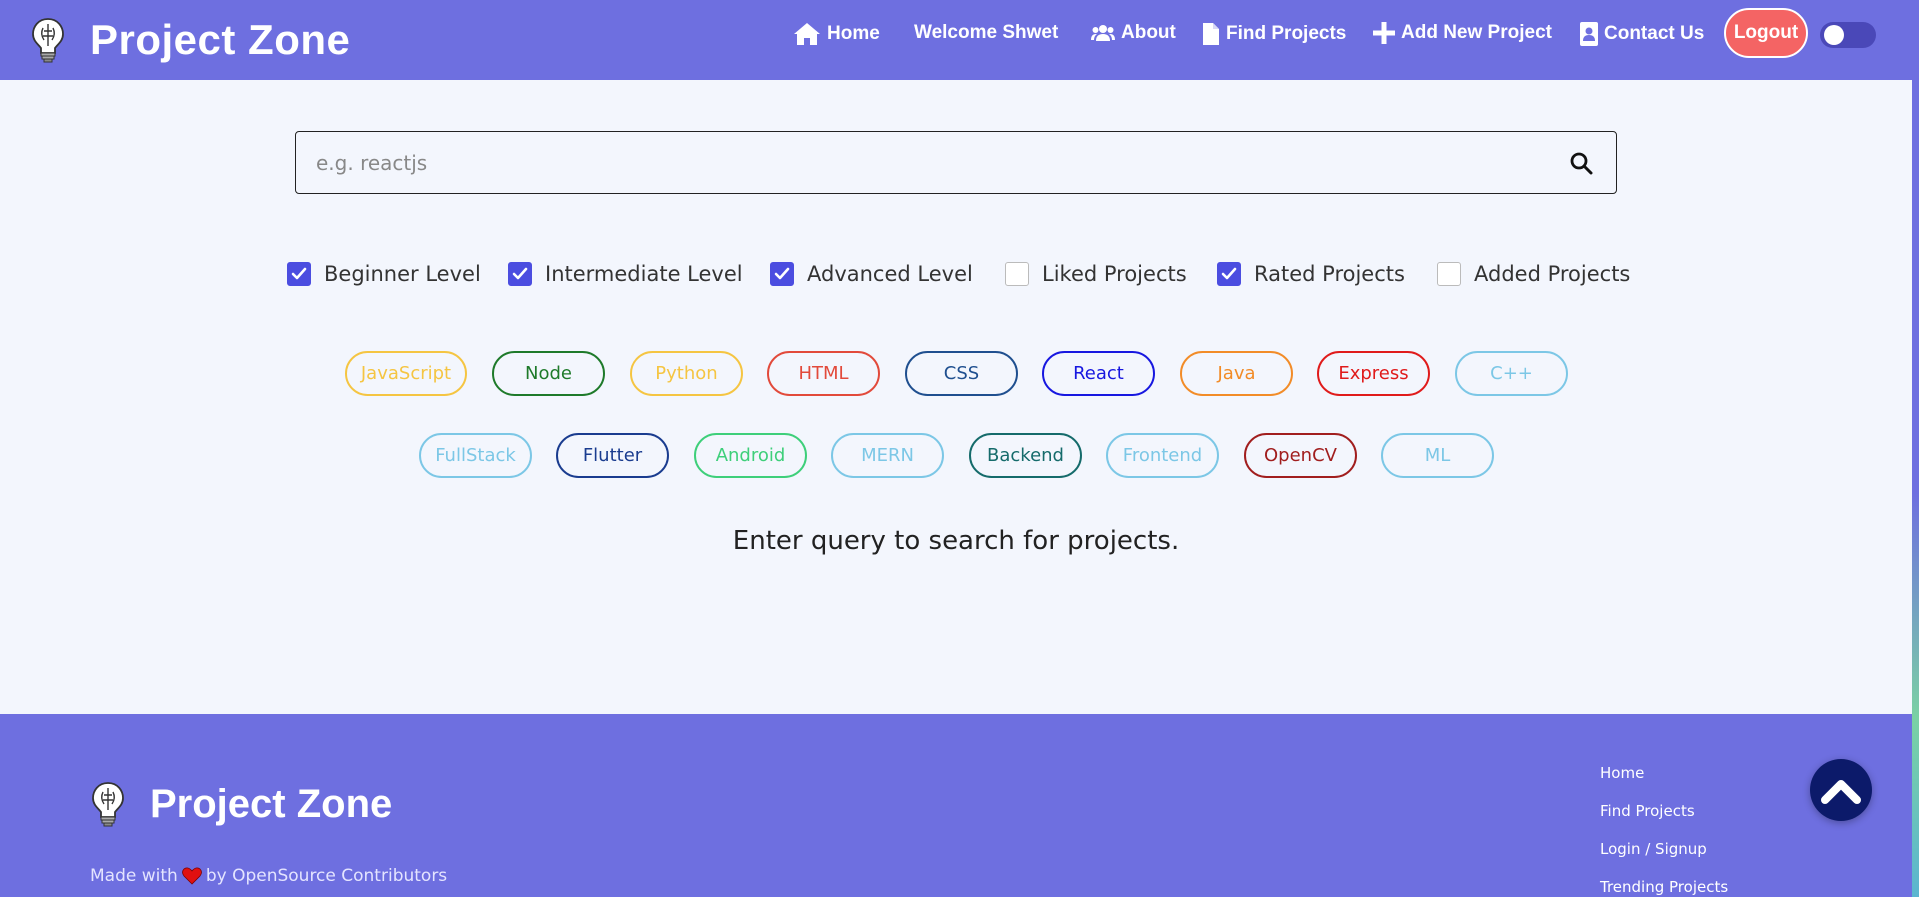  I want to click on nav-contact-link: Contact Us, so click(1642, 34).